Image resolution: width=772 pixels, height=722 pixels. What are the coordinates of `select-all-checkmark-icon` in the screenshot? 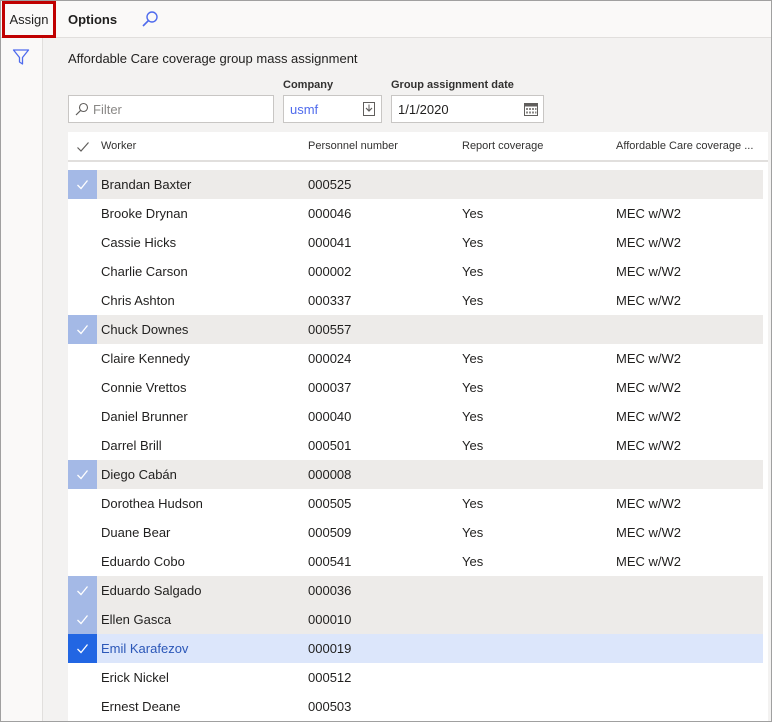 It's located at (83, 147).